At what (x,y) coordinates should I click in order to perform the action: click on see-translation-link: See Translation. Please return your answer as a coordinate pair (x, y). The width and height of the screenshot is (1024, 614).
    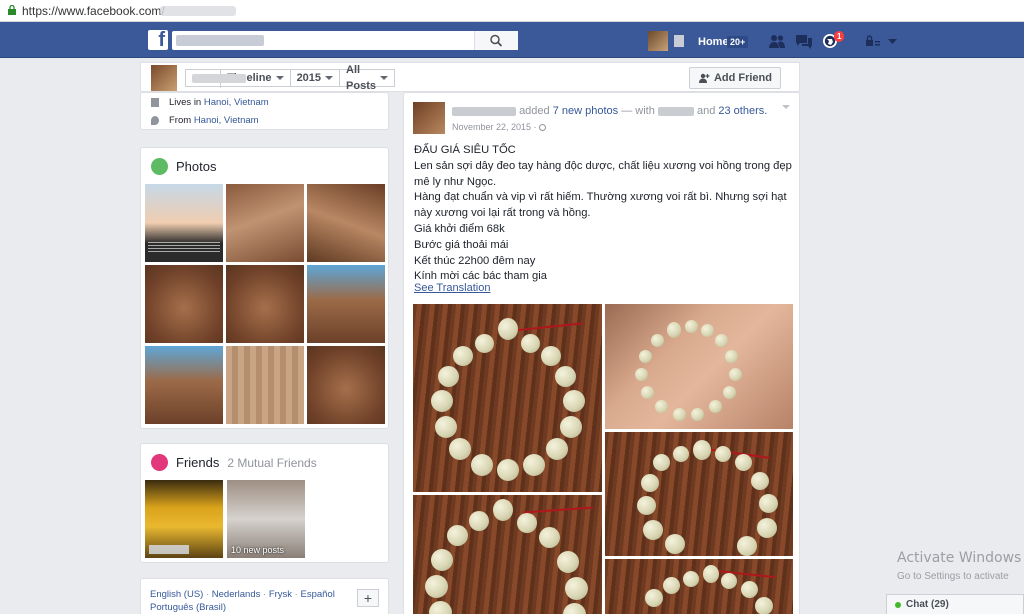
    Looking at the image, I should click on (452, 288).